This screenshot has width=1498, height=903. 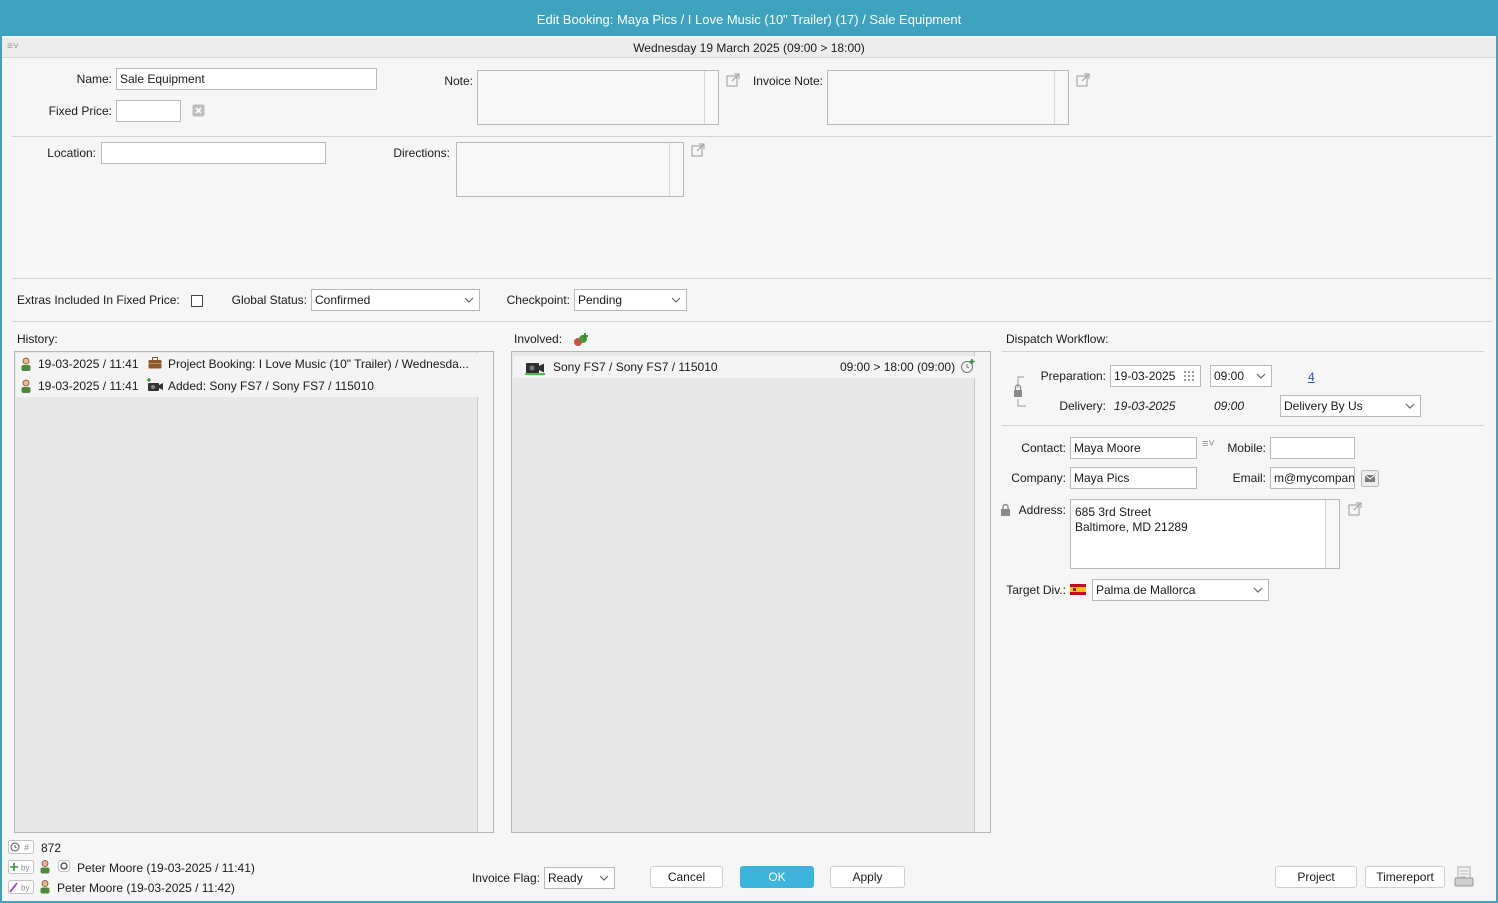 I want to click on contact-input: Maya Moore, so click(x=1133, y=448).